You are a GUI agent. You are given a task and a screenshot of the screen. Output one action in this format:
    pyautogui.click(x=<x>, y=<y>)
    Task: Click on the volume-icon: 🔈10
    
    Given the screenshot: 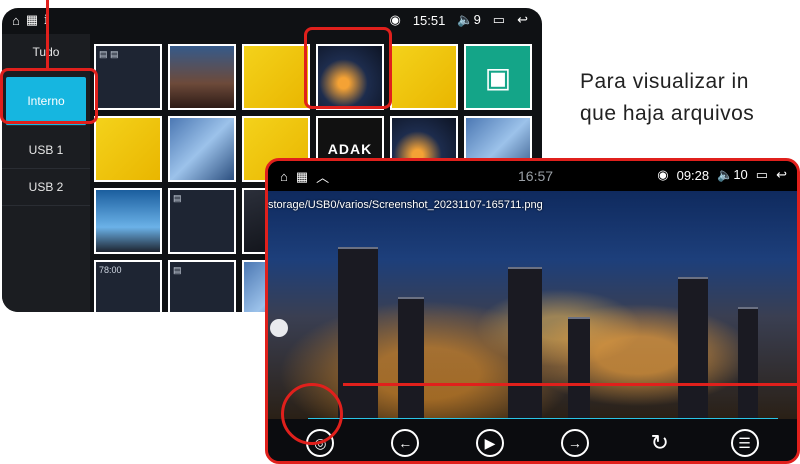 What is the action you would take?
    pyautogui.click(x=732, y=175)
    